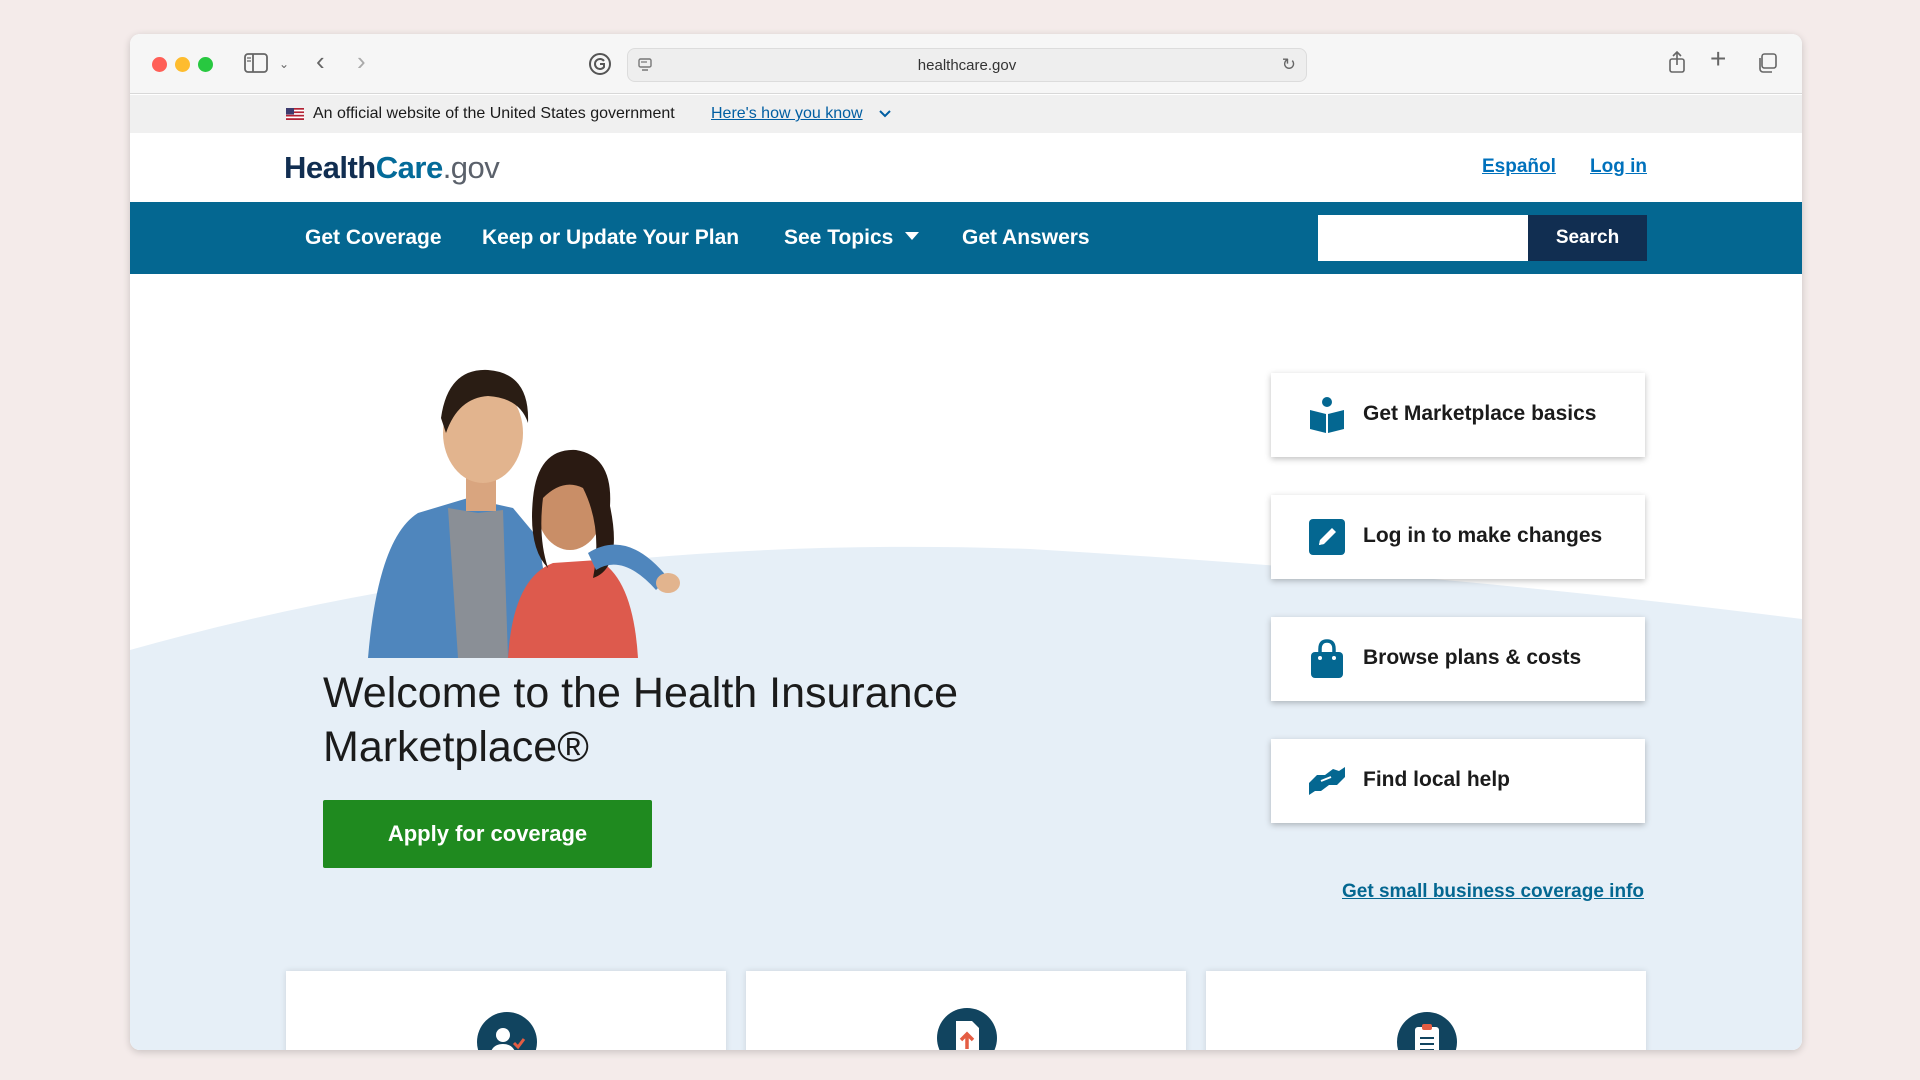  I want to click on browser-toolbar: ⌄ ‹ › healthcare.gov ↻ +, so click(966, 64).